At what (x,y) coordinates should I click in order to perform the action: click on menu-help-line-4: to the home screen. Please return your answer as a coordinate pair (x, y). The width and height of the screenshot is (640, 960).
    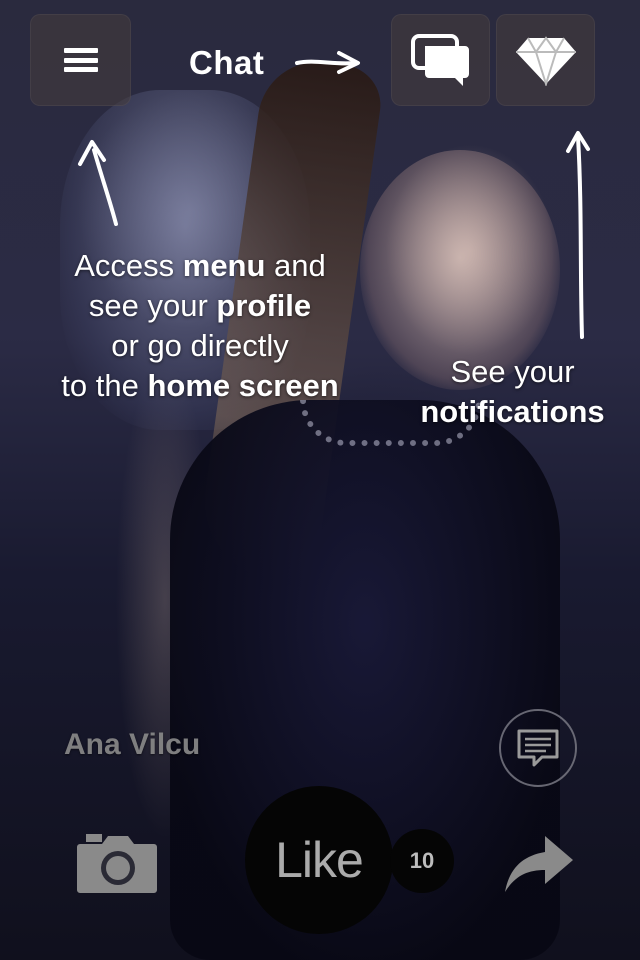
    Looking at the image, I should click on (200, 386).